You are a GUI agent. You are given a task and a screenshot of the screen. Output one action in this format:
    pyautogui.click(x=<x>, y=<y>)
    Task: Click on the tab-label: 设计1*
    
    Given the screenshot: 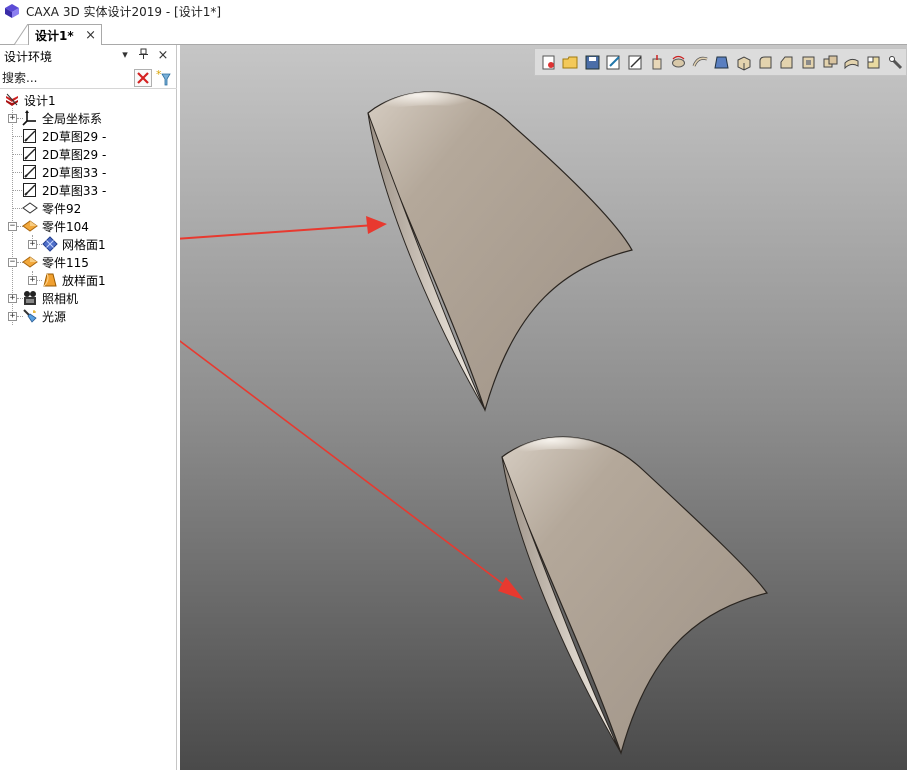 What is the action you would take?
    pyautogui.click(x=54, y=36)
    